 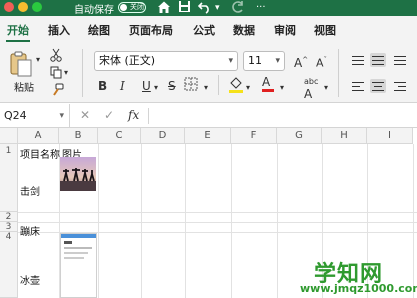 I want to click on tab-page-layout: 页面布局, so click(x=151, y=30).